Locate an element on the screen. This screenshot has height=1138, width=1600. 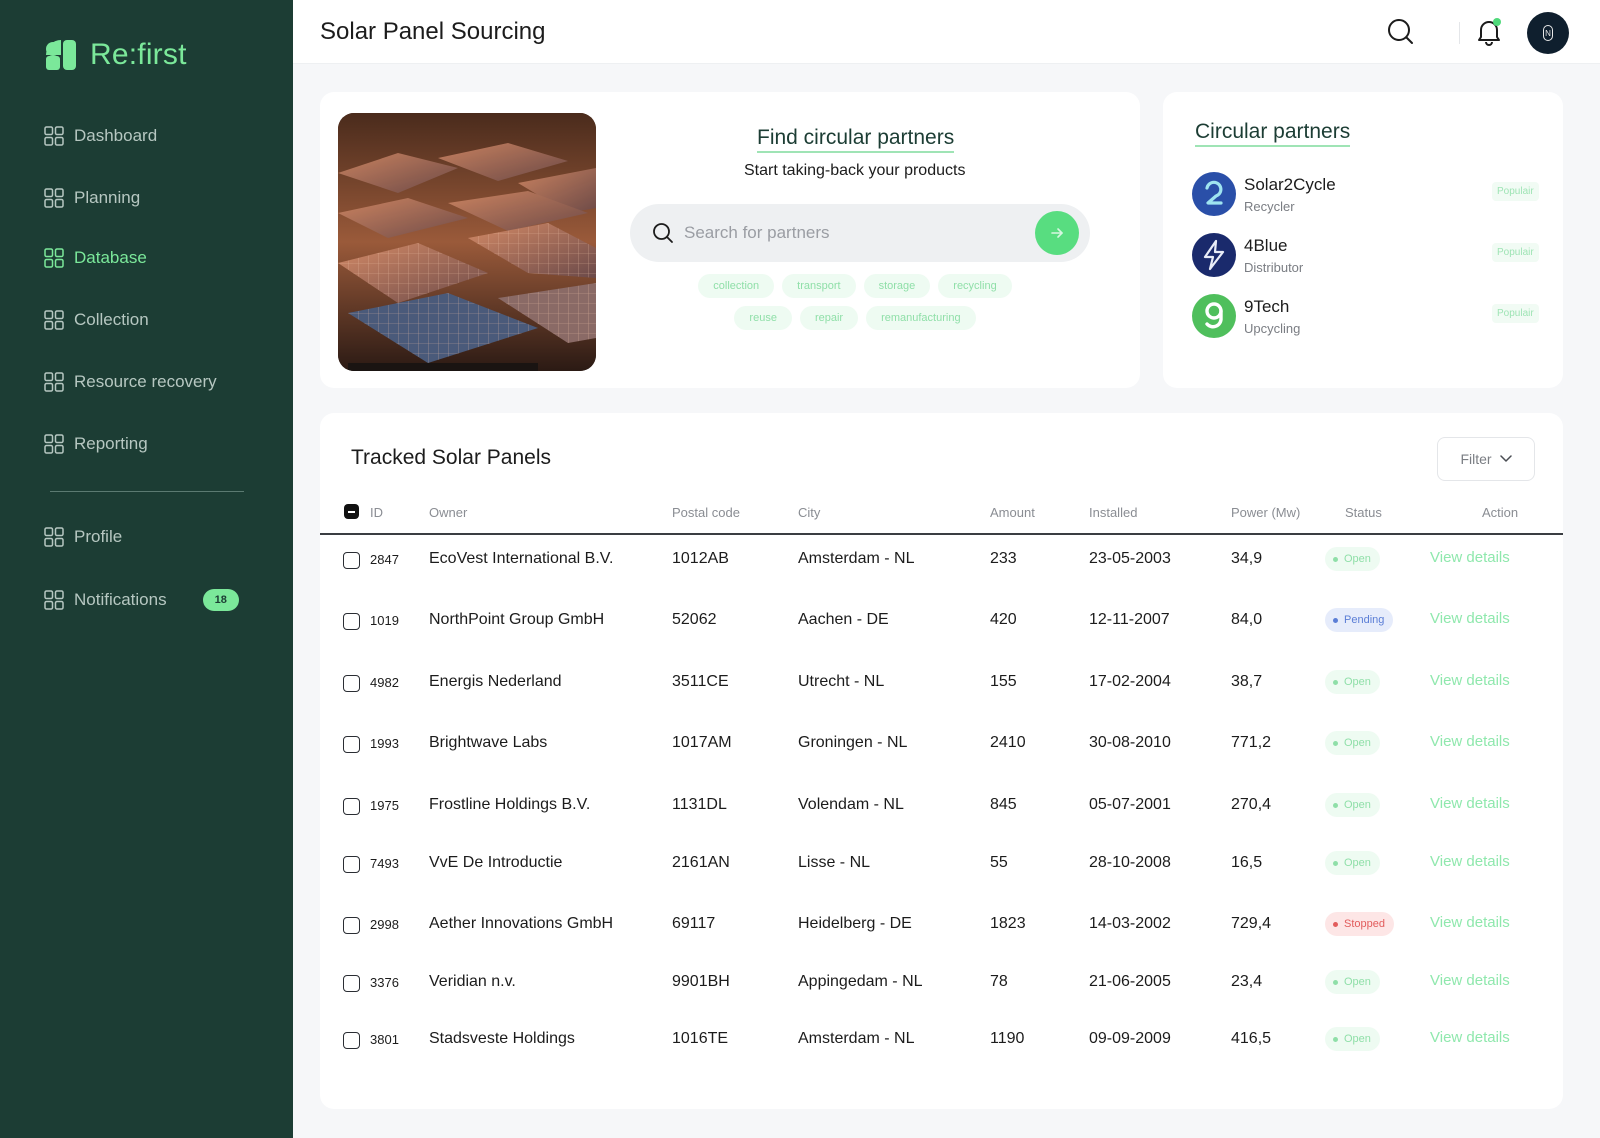
service-chips-row-1: collection transport storage recycling is located at coordinates (855, 286).